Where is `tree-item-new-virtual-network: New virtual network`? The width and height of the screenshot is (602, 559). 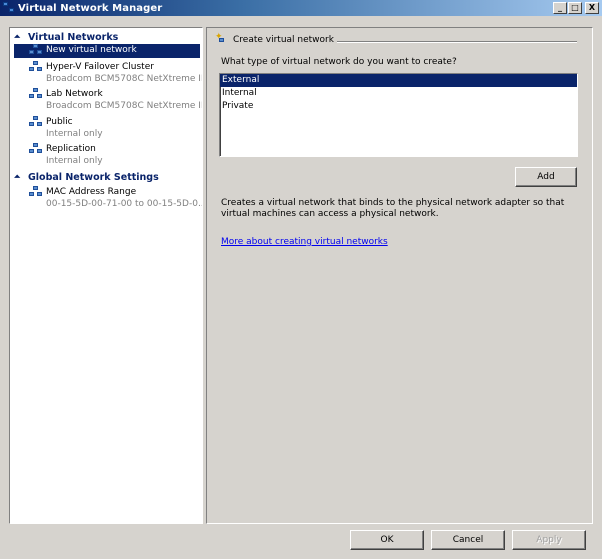
tree-item-new-virtual-network: New virtual network is located at coordinates (107, 51).